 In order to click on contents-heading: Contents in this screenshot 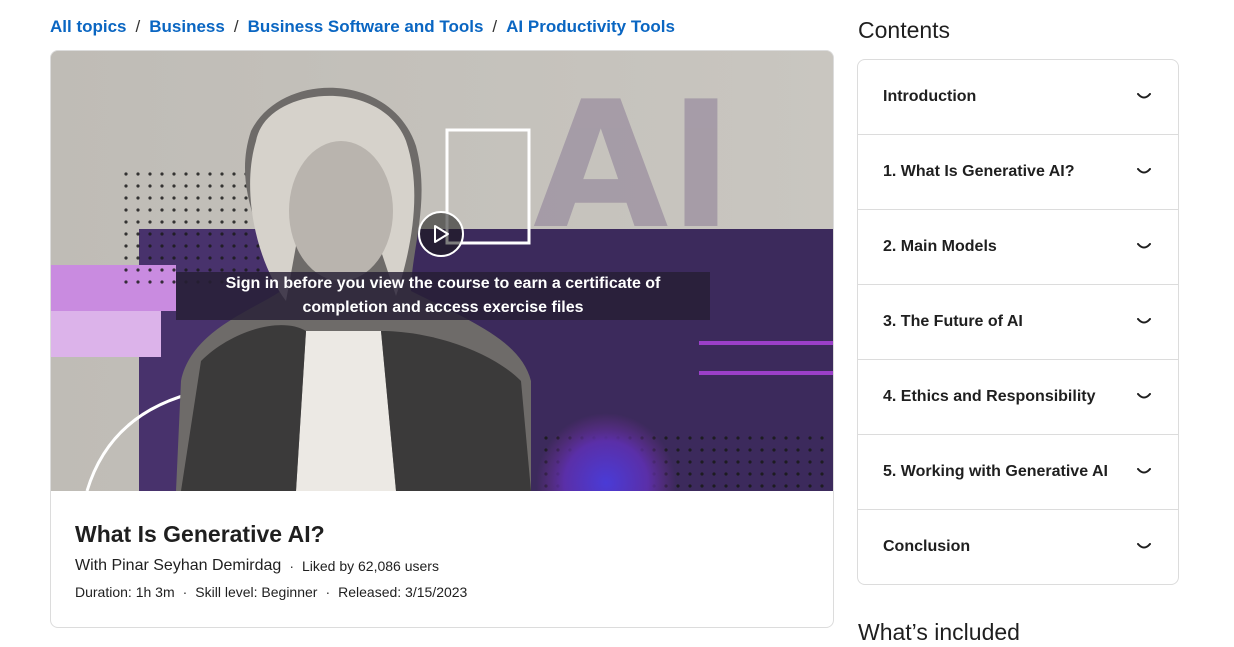, I will do `click(904, 30)`.